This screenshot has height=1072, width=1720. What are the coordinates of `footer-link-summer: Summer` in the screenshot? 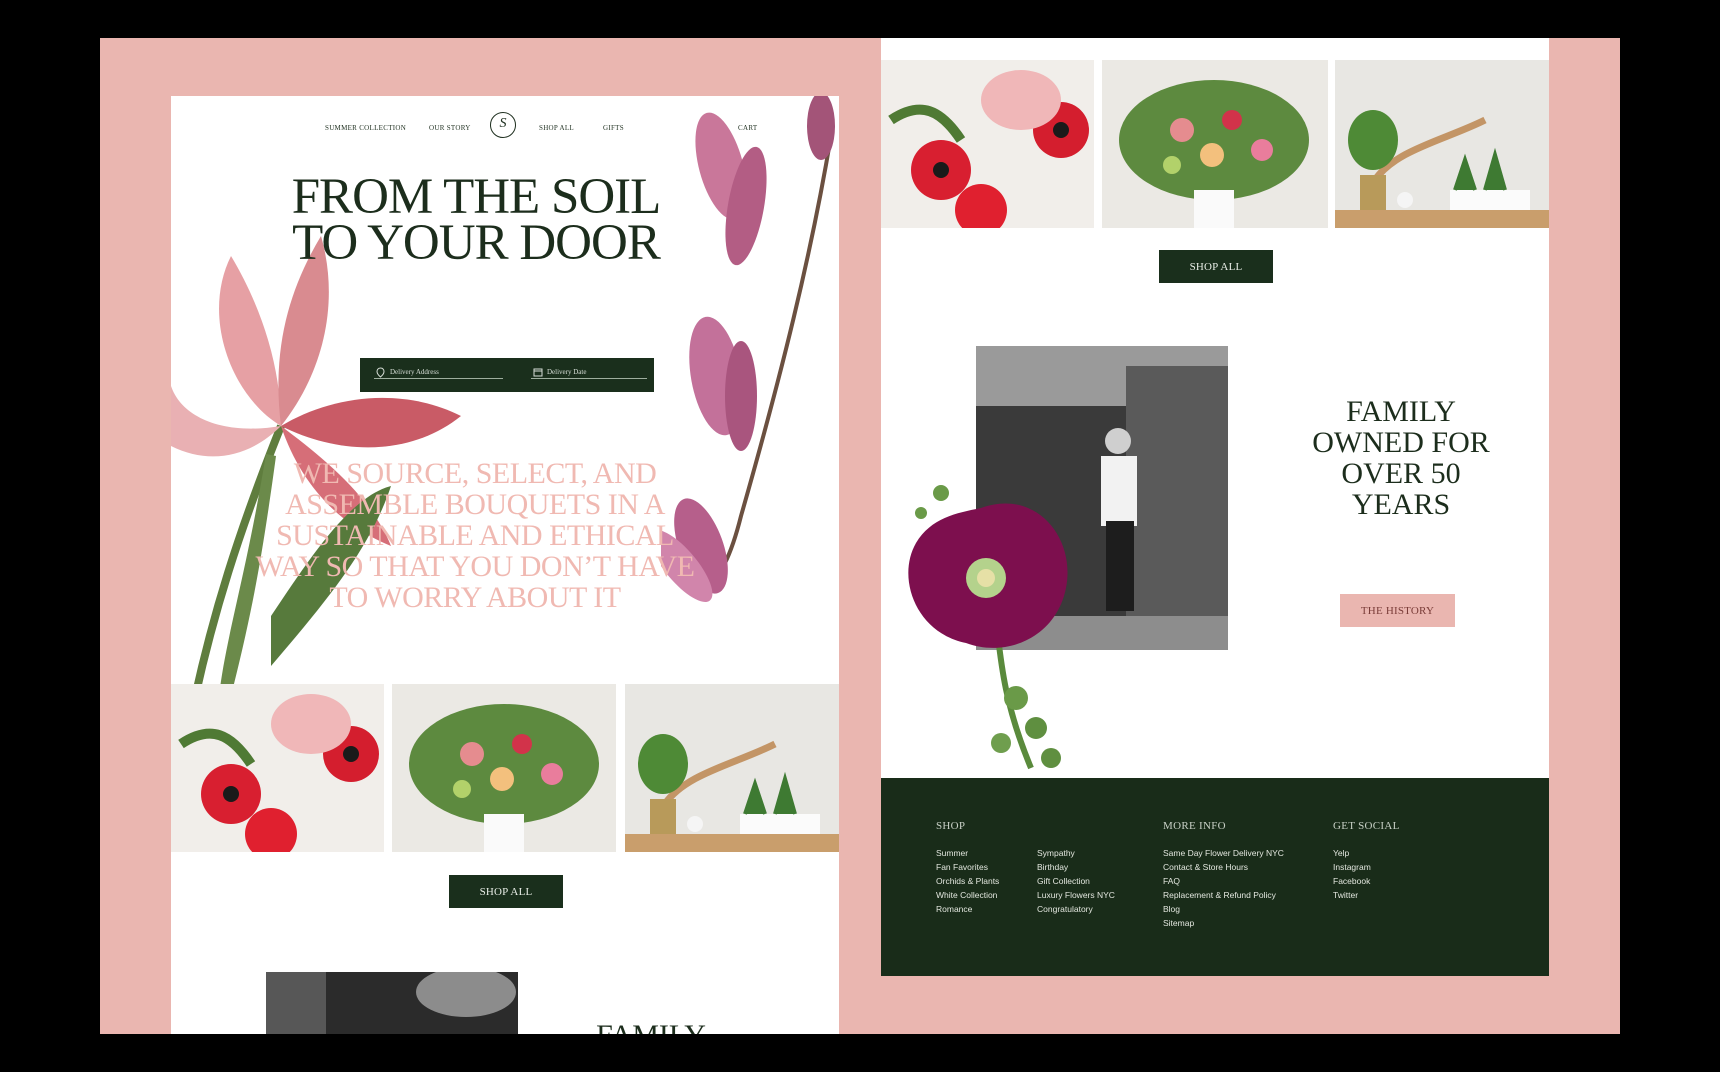 It's located at (967, 853).